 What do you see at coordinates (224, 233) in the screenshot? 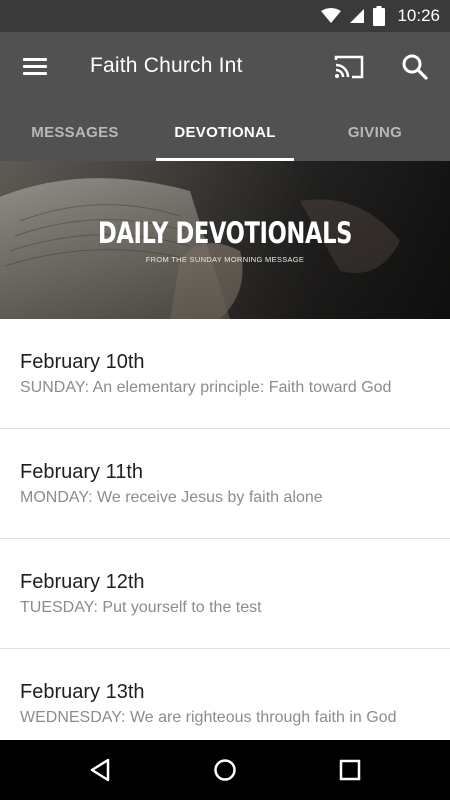
I see `banner-title: DAILY DEVOTIONALS` at bounding box center [224, 233].